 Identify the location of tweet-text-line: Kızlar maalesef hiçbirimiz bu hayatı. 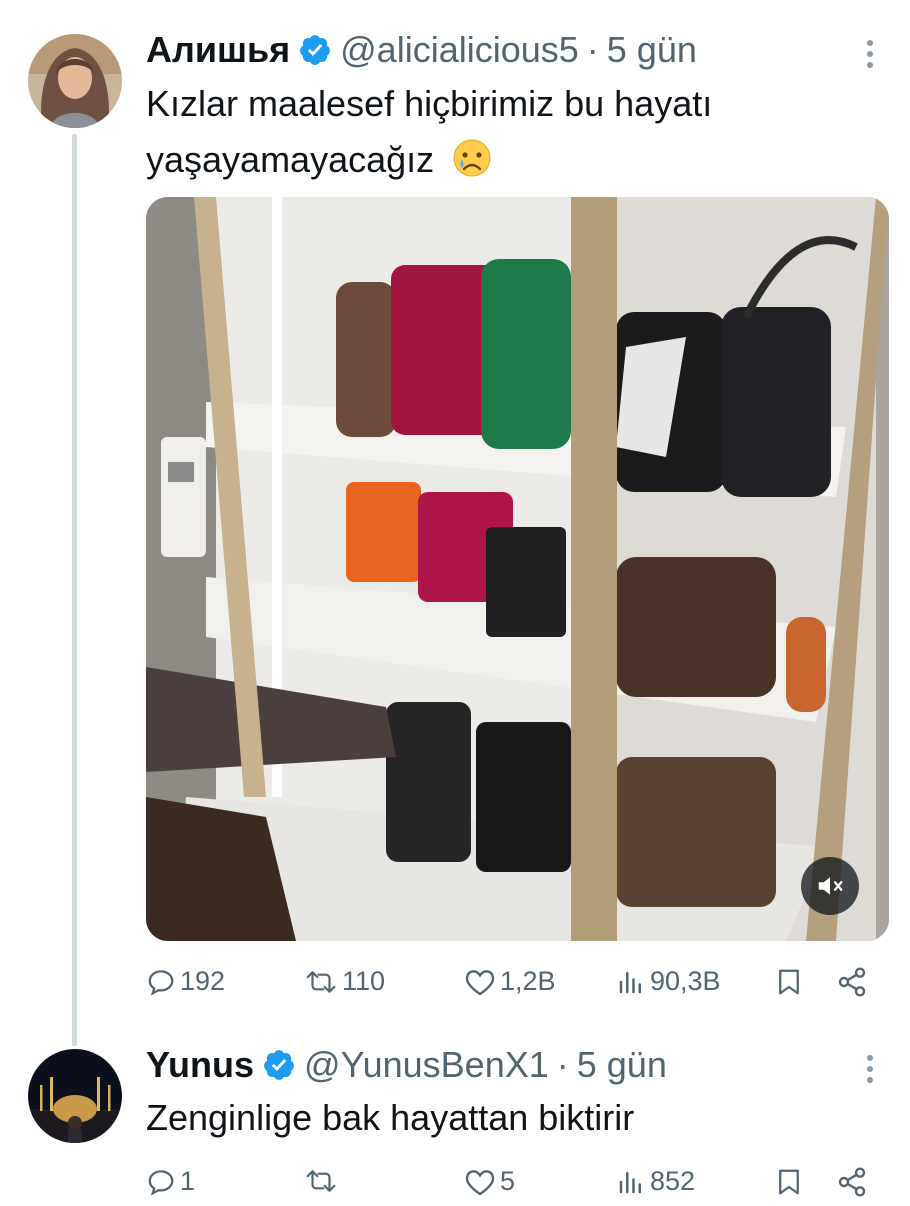
(429, 103).